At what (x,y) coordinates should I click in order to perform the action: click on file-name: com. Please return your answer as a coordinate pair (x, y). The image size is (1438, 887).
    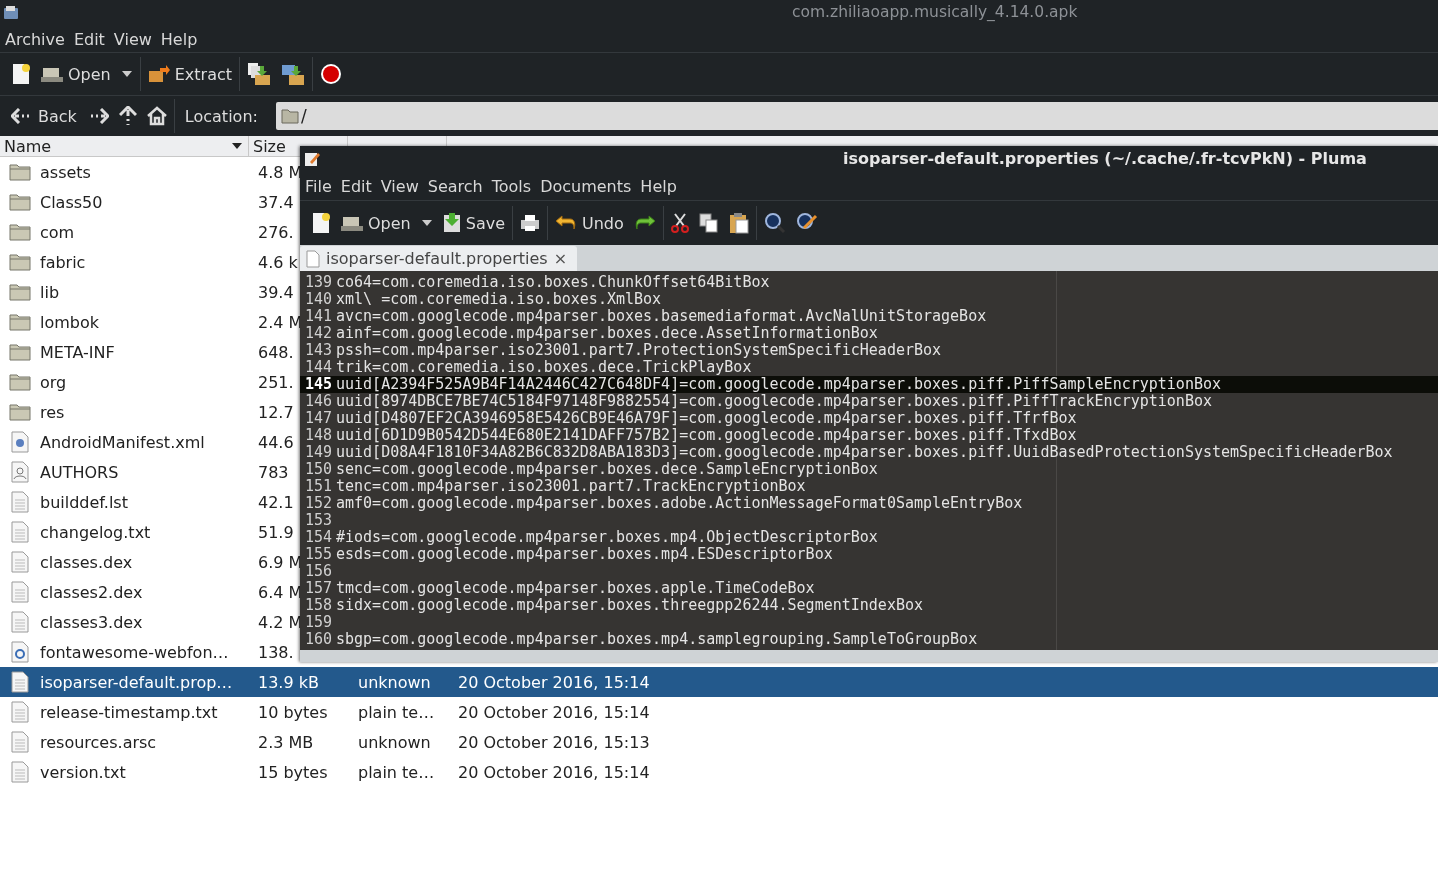
    Looking at the image, I should click on (57, 232).